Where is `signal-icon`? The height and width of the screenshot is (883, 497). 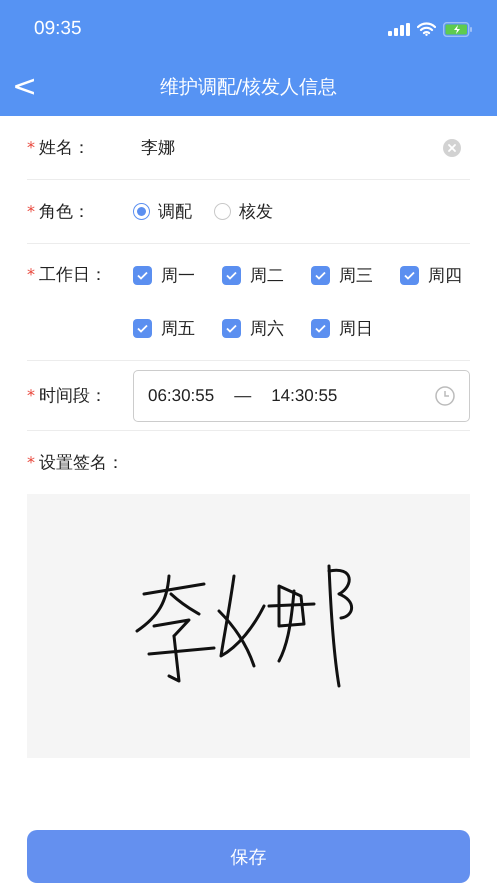 signal-icon is located at coordinates (399, 29).